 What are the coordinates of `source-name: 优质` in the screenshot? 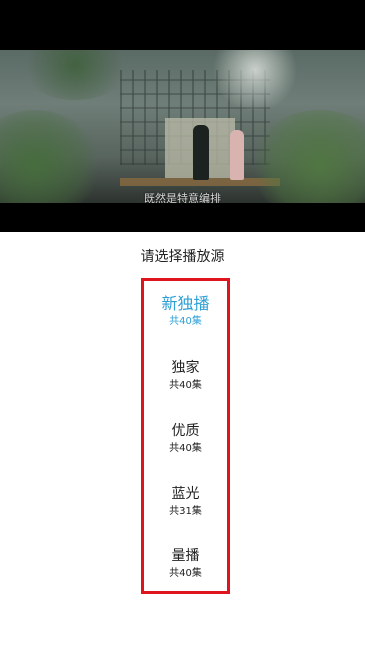 It's located at (185, 431).